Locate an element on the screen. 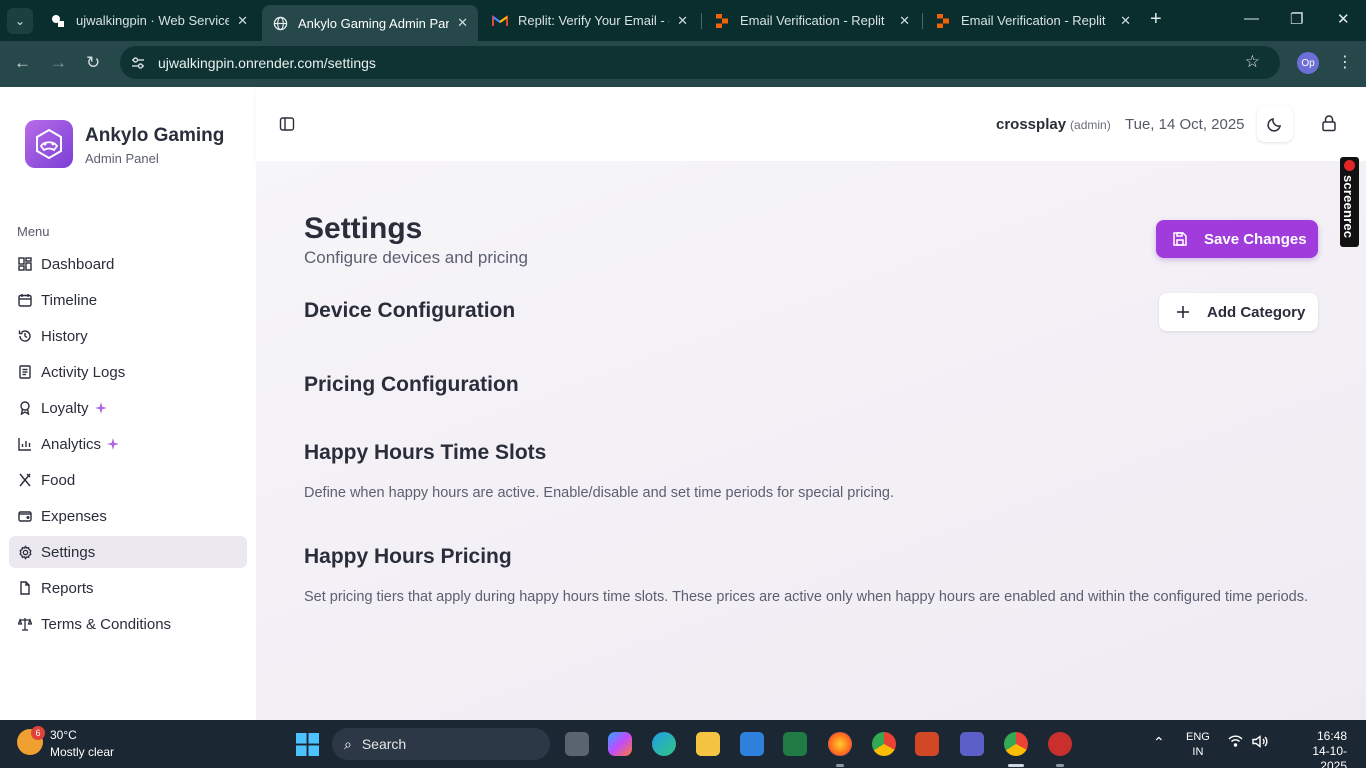 This screenshot has height=768, width=1366. add-category-label: Add Category is located at coordinates (1256, 312).